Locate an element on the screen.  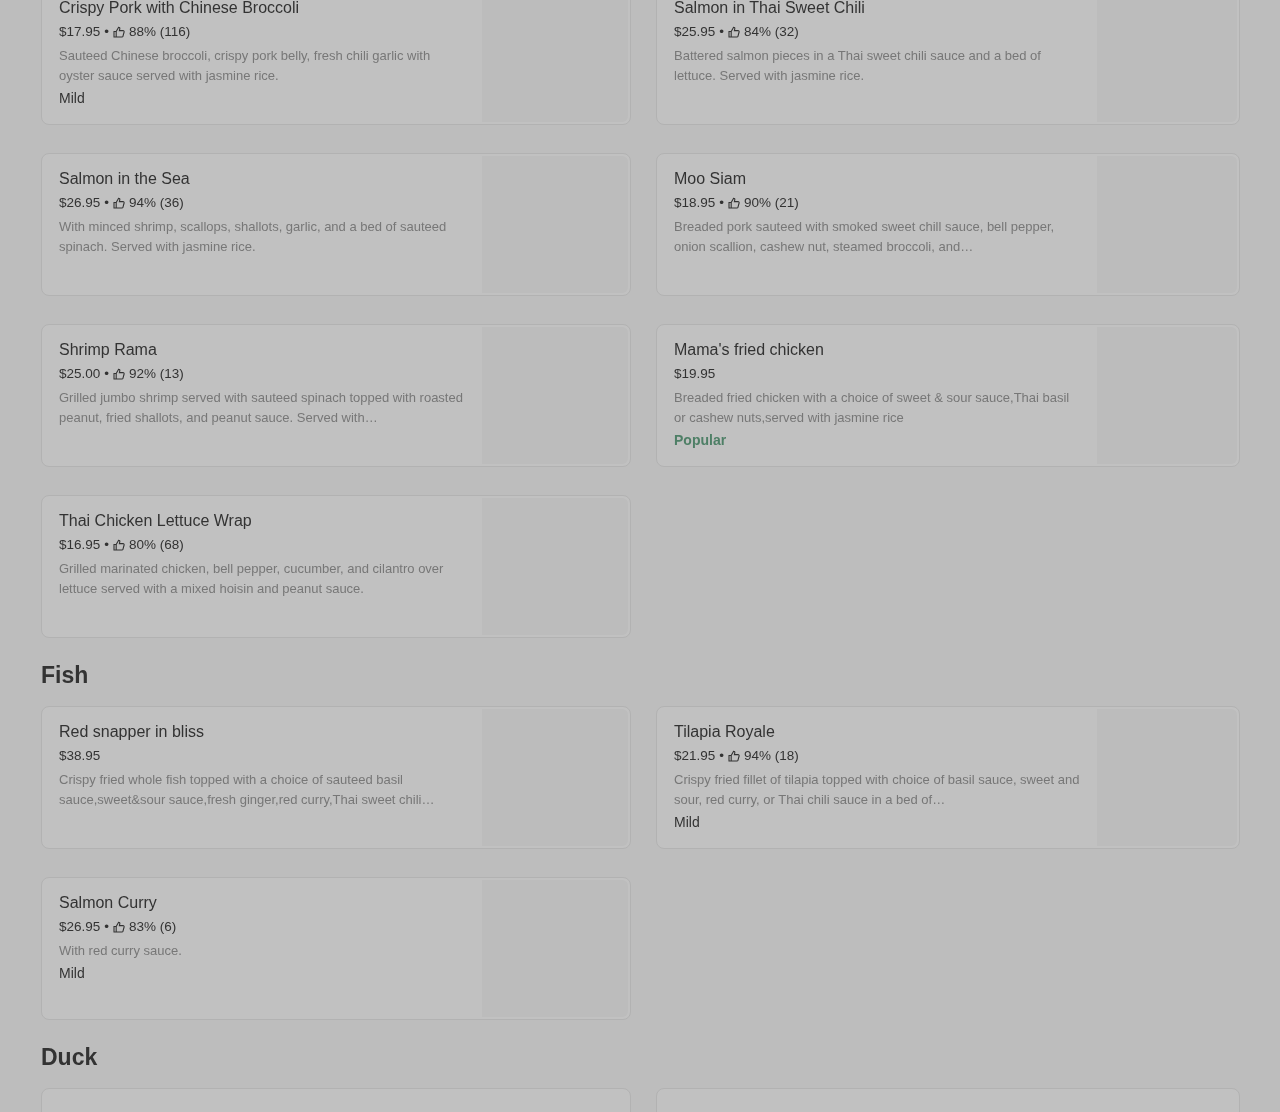
item-name: Crispy Pork with Chinese Broccoli is located at coordinates (180, 9).